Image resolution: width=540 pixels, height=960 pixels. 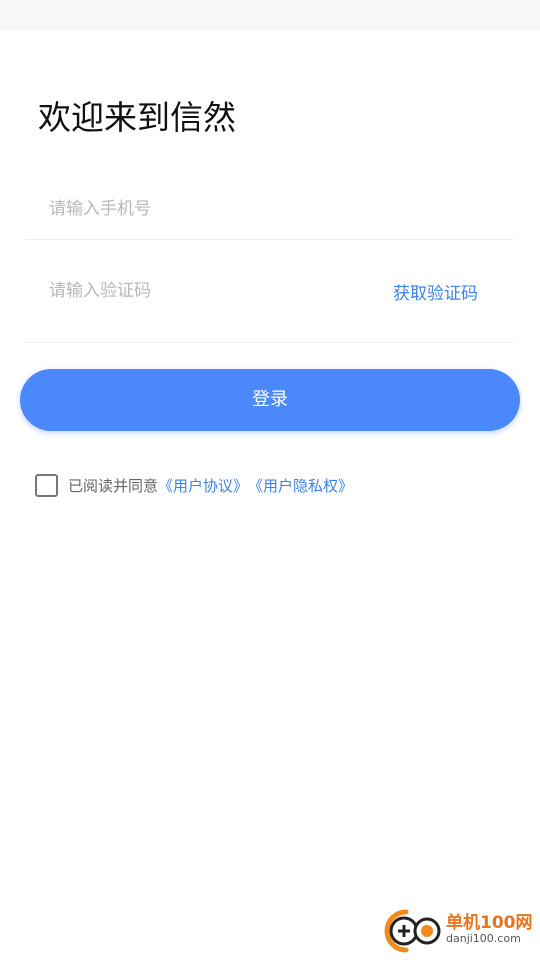 I want to click on page-title: 欢迎来到信然, so click(x=137, y=117).